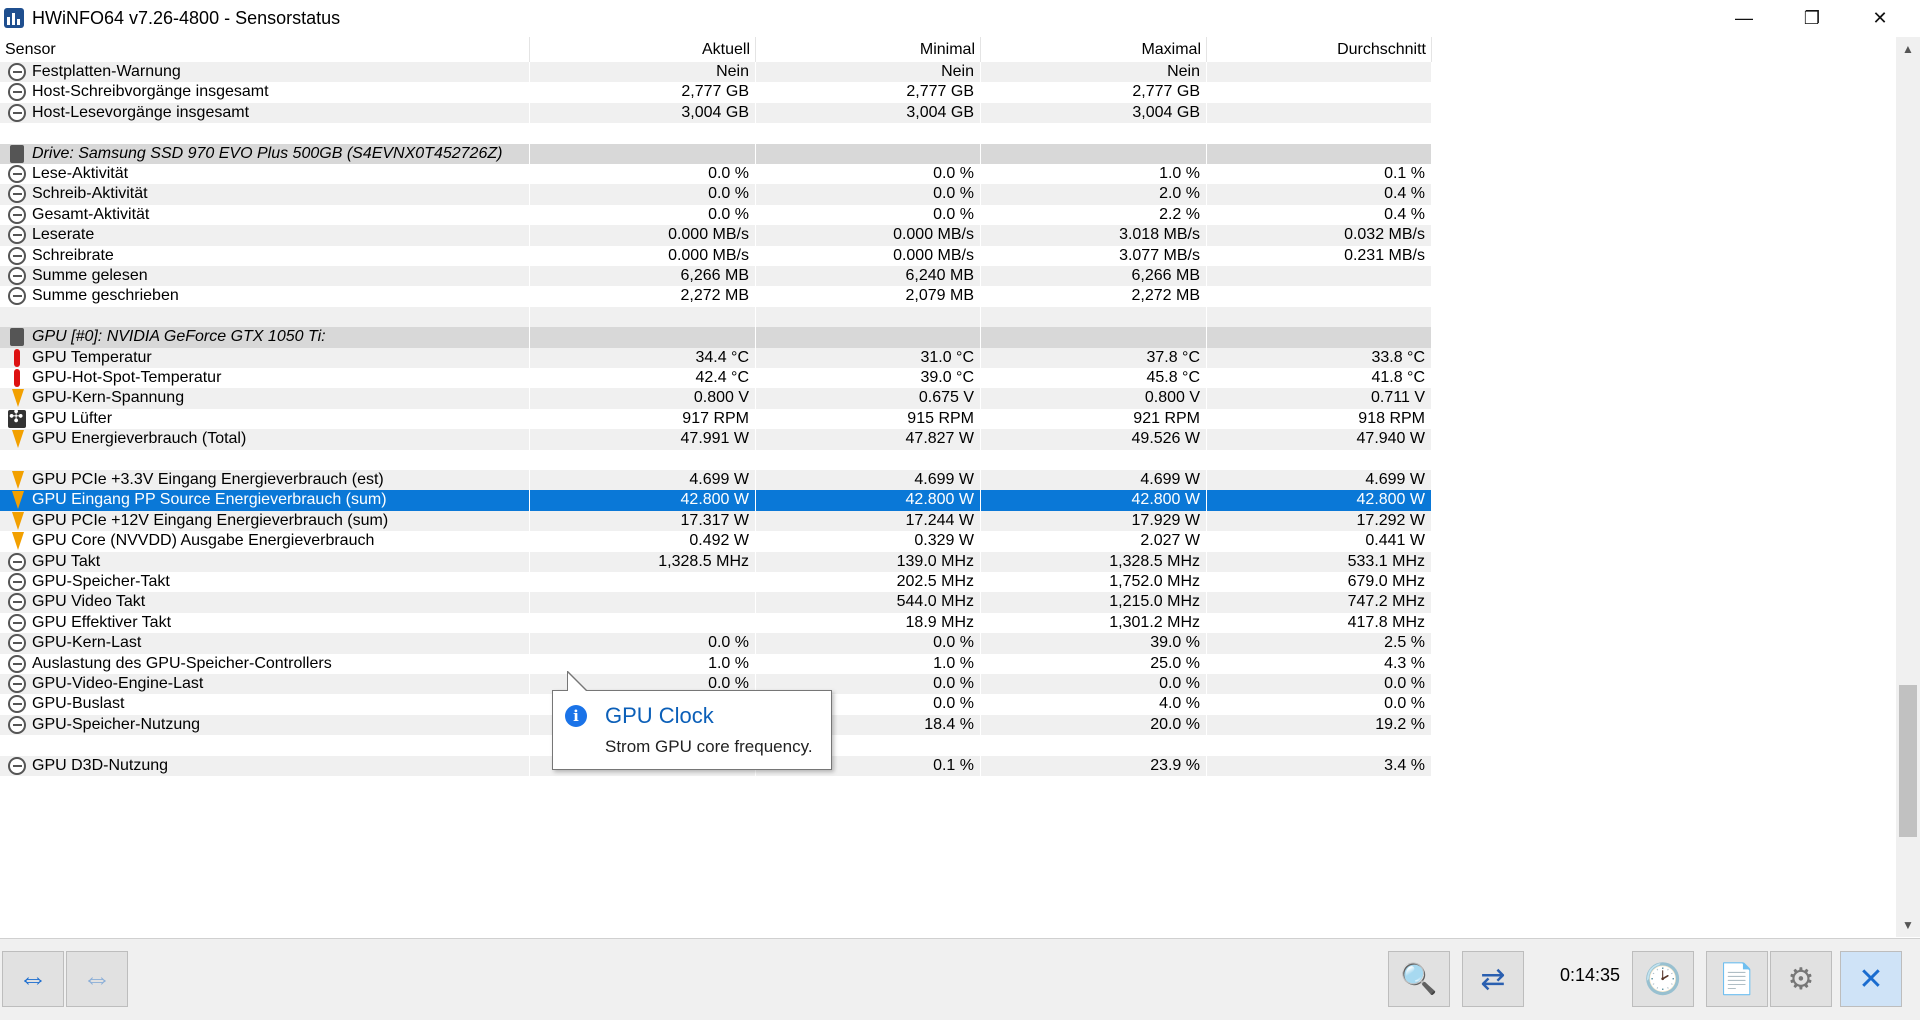 The image size is (1920, 1020). I want to click on sensor-min-cell: 17.244 W, so click(868, 521).